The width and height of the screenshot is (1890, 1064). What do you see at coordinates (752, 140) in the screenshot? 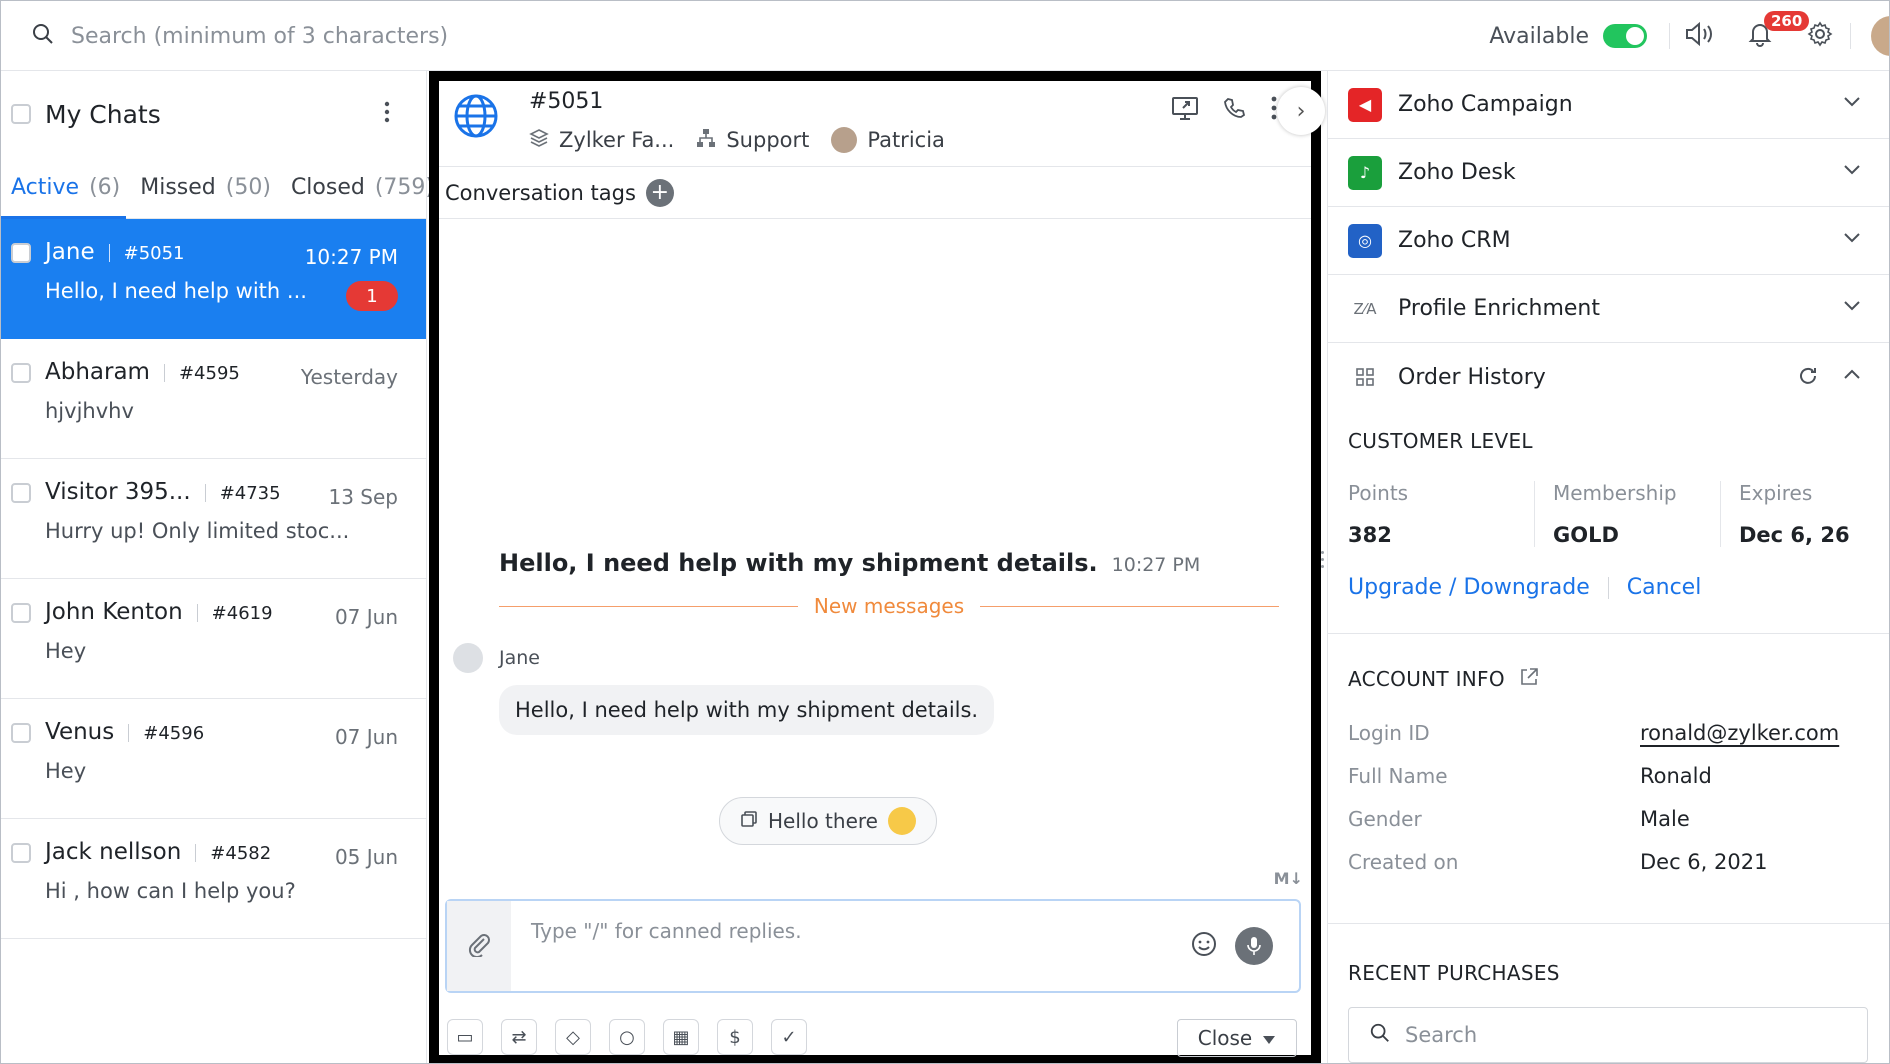
I see `department-info: Support` at bounding box center [752, 140].